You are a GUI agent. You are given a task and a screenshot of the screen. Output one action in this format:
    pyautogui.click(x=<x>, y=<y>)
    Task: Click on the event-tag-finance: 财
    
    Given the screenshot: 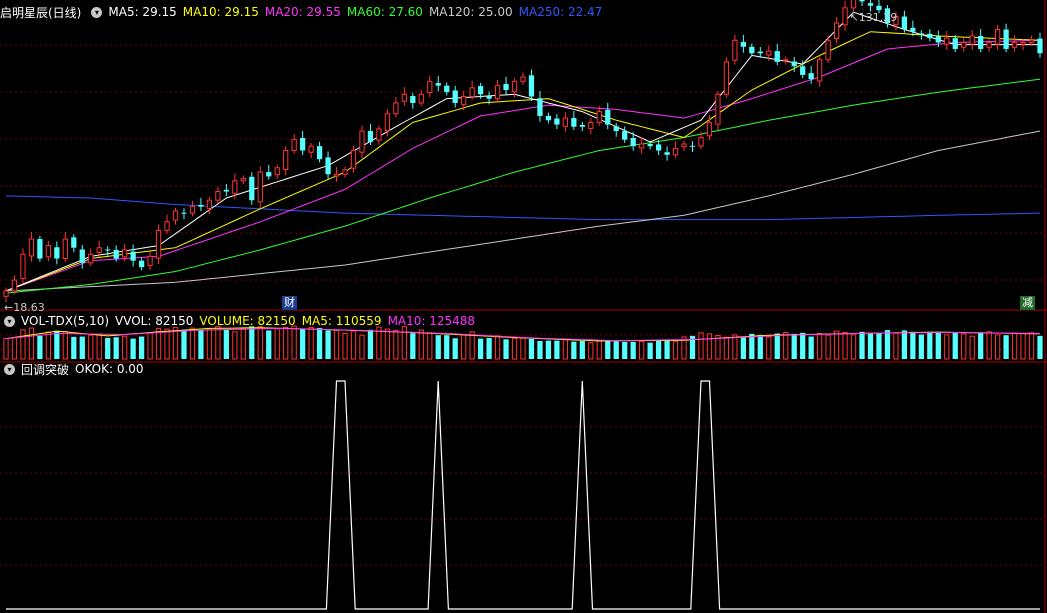 What is the action you would take?
    pyautogui.click(x=289, y=303)
    